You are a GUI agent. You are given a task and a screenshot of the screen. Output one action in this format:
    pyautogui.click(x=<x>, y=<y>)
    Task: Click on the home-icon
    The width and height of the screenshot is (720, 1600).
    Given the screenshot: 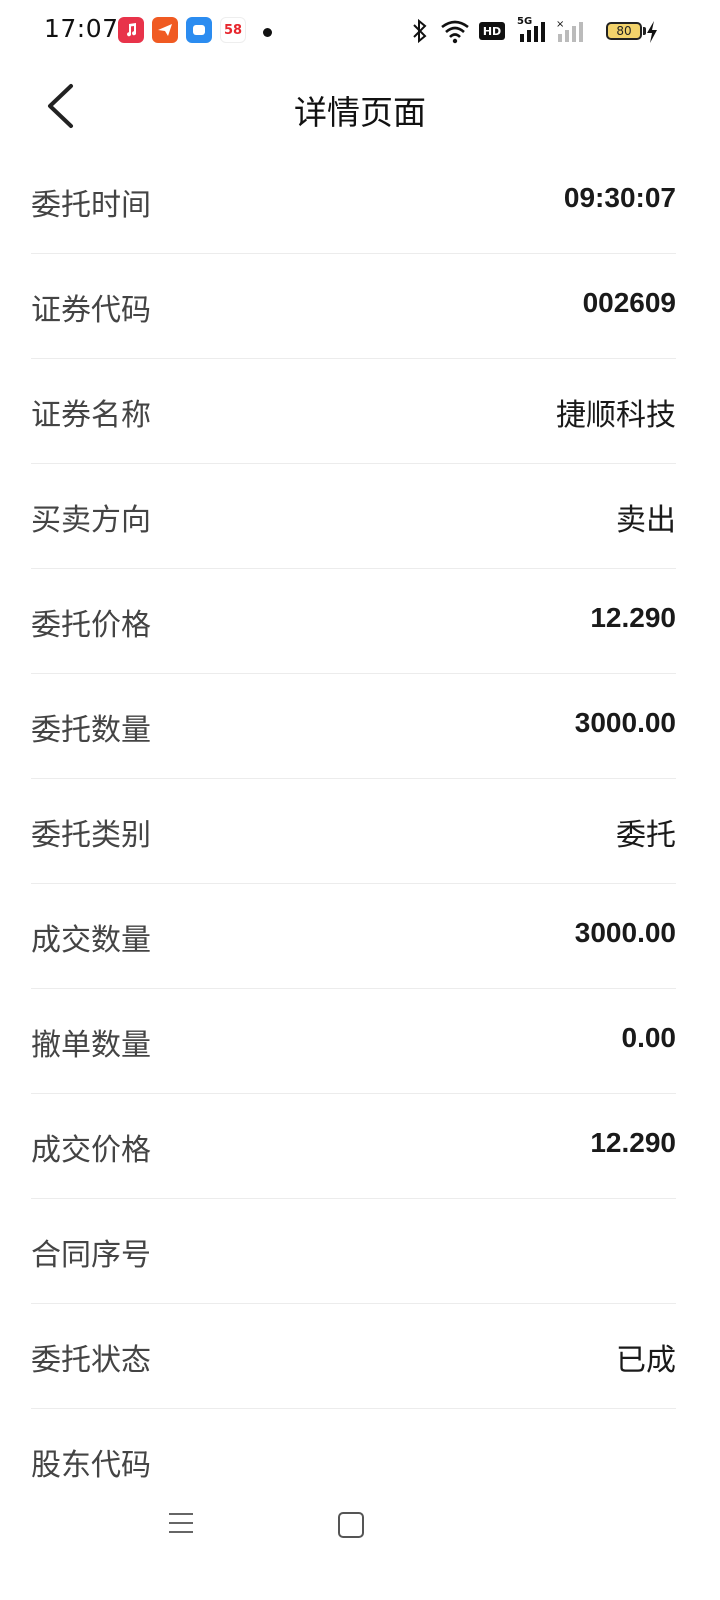 What is the action you would take?
    pyautogui.click(x=351, y=1525)
    